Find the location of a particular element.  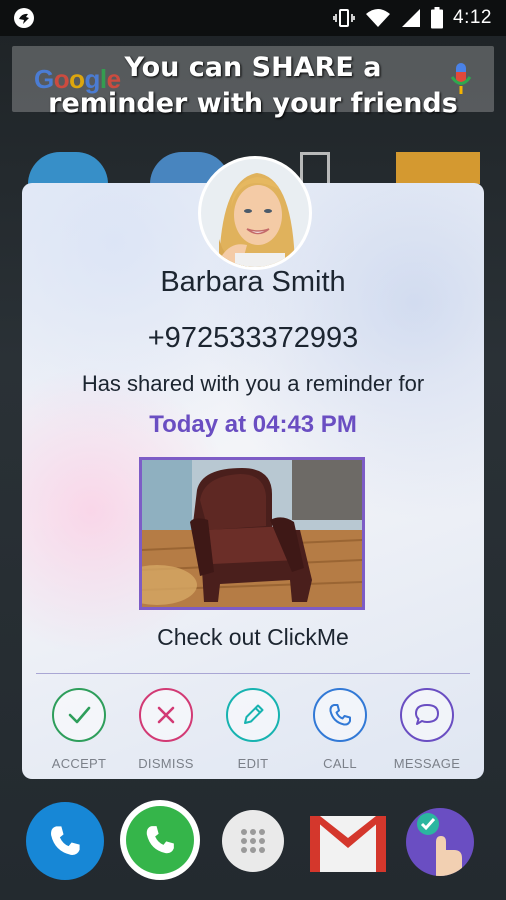

edit-circle is located at coordinates (253, 715).